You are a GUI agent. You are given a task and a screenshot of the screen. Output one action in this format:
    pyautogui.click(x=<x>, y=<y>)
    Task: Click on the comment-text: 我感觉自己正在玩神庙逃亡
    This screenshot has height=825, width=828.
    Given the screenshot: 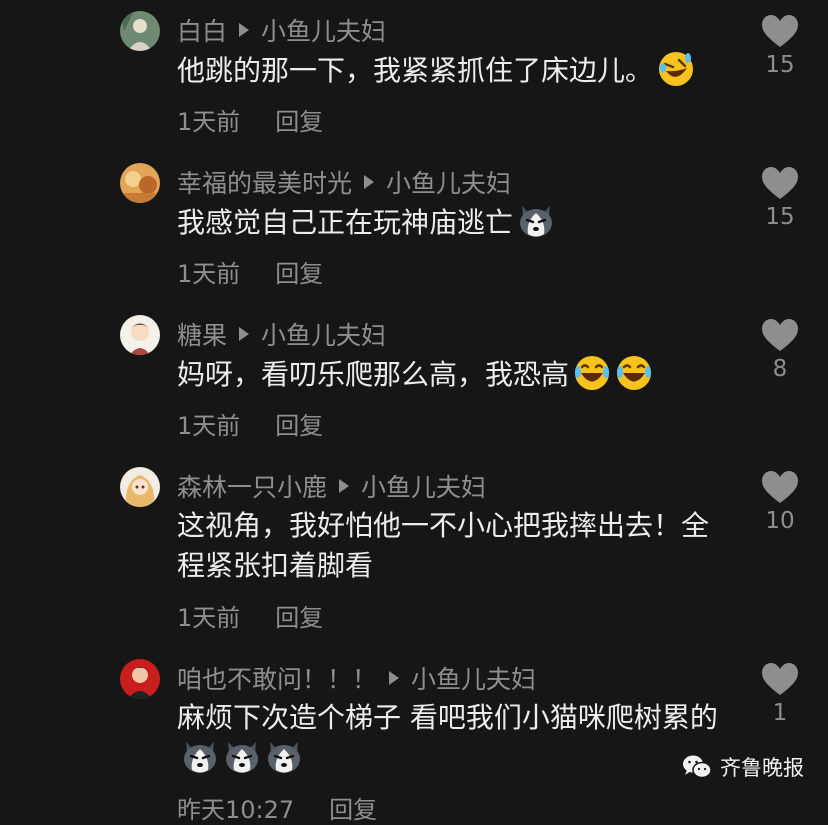 What is the action you would take?
    pyautogui.click(x=457, y=222)
    